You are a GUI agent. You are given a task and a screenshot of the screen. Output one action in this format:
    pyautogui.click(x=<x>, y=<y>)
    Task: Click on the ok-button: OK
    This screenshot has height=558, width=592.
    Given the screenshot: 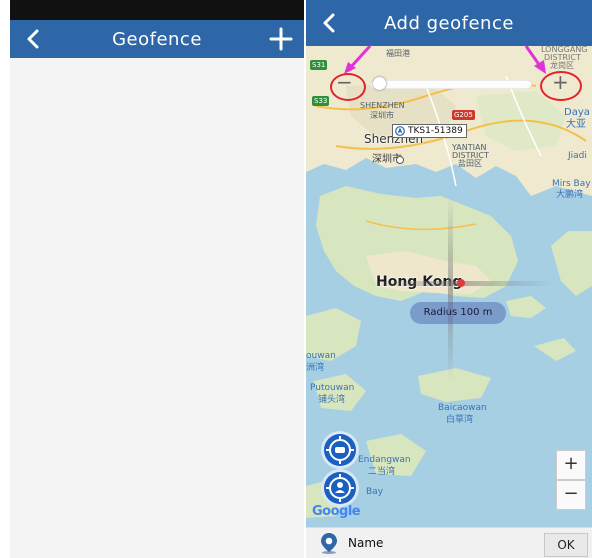 What is the action you would take?
    pyautogui.click(x=566, y=545)
    